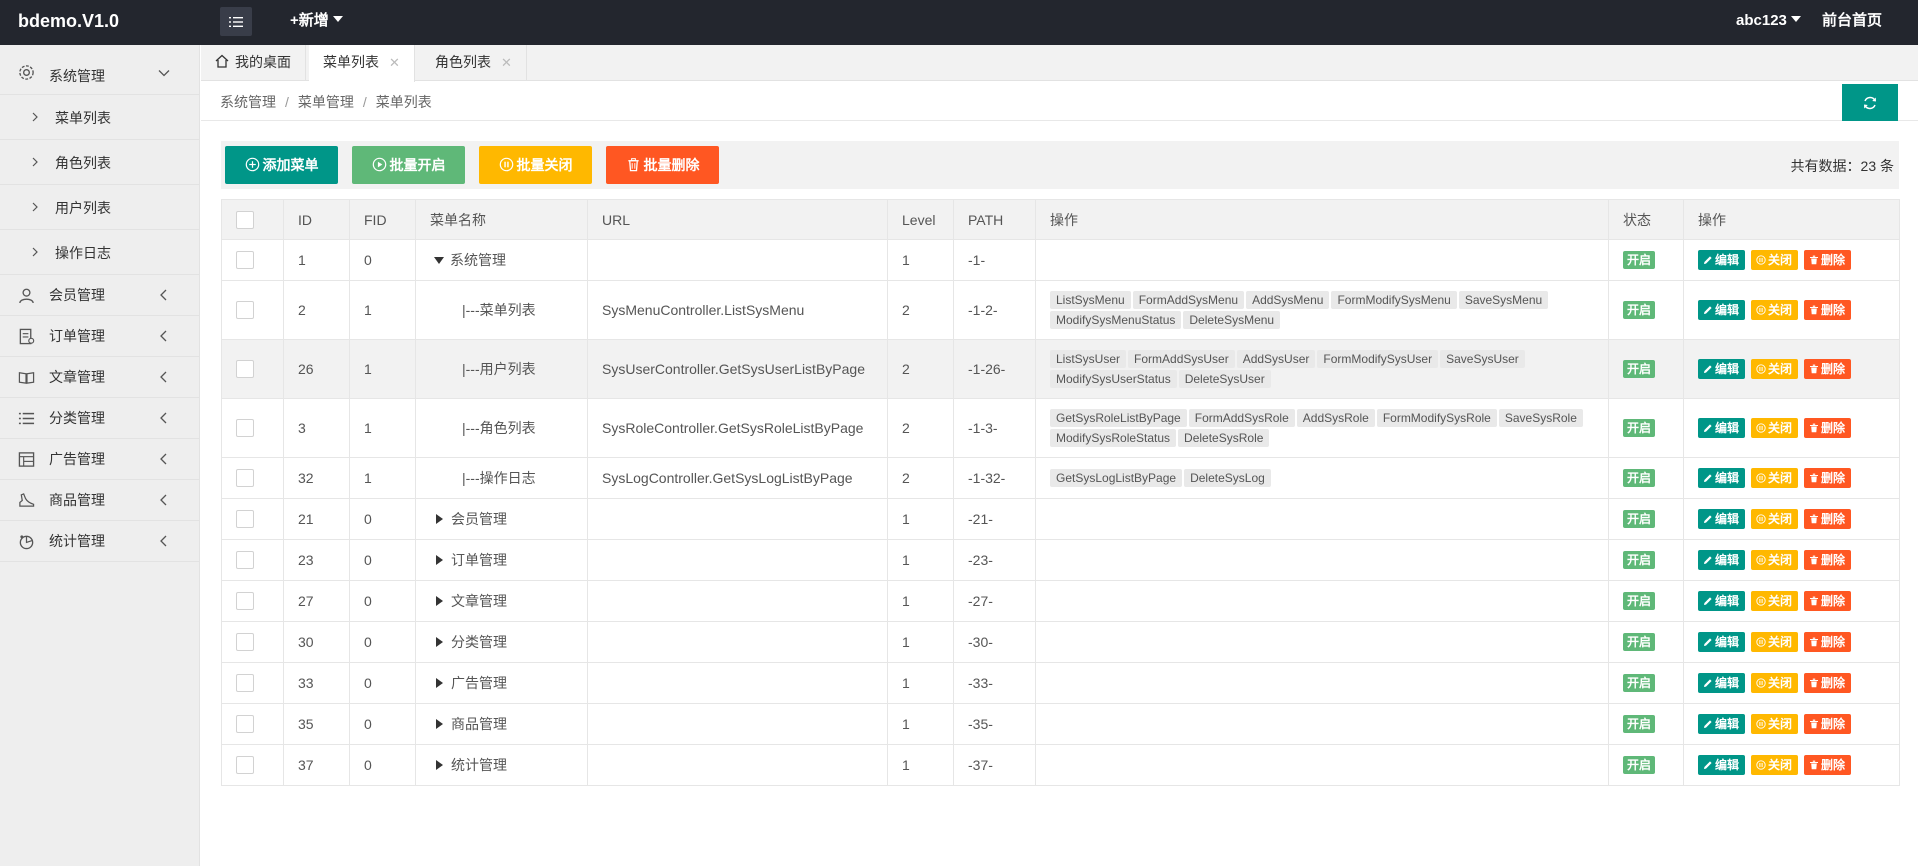  What do you see at coordinates (316, 21) in the screenshot?
I see `add-new-menu: +新增` at bounding box center [316, 21].